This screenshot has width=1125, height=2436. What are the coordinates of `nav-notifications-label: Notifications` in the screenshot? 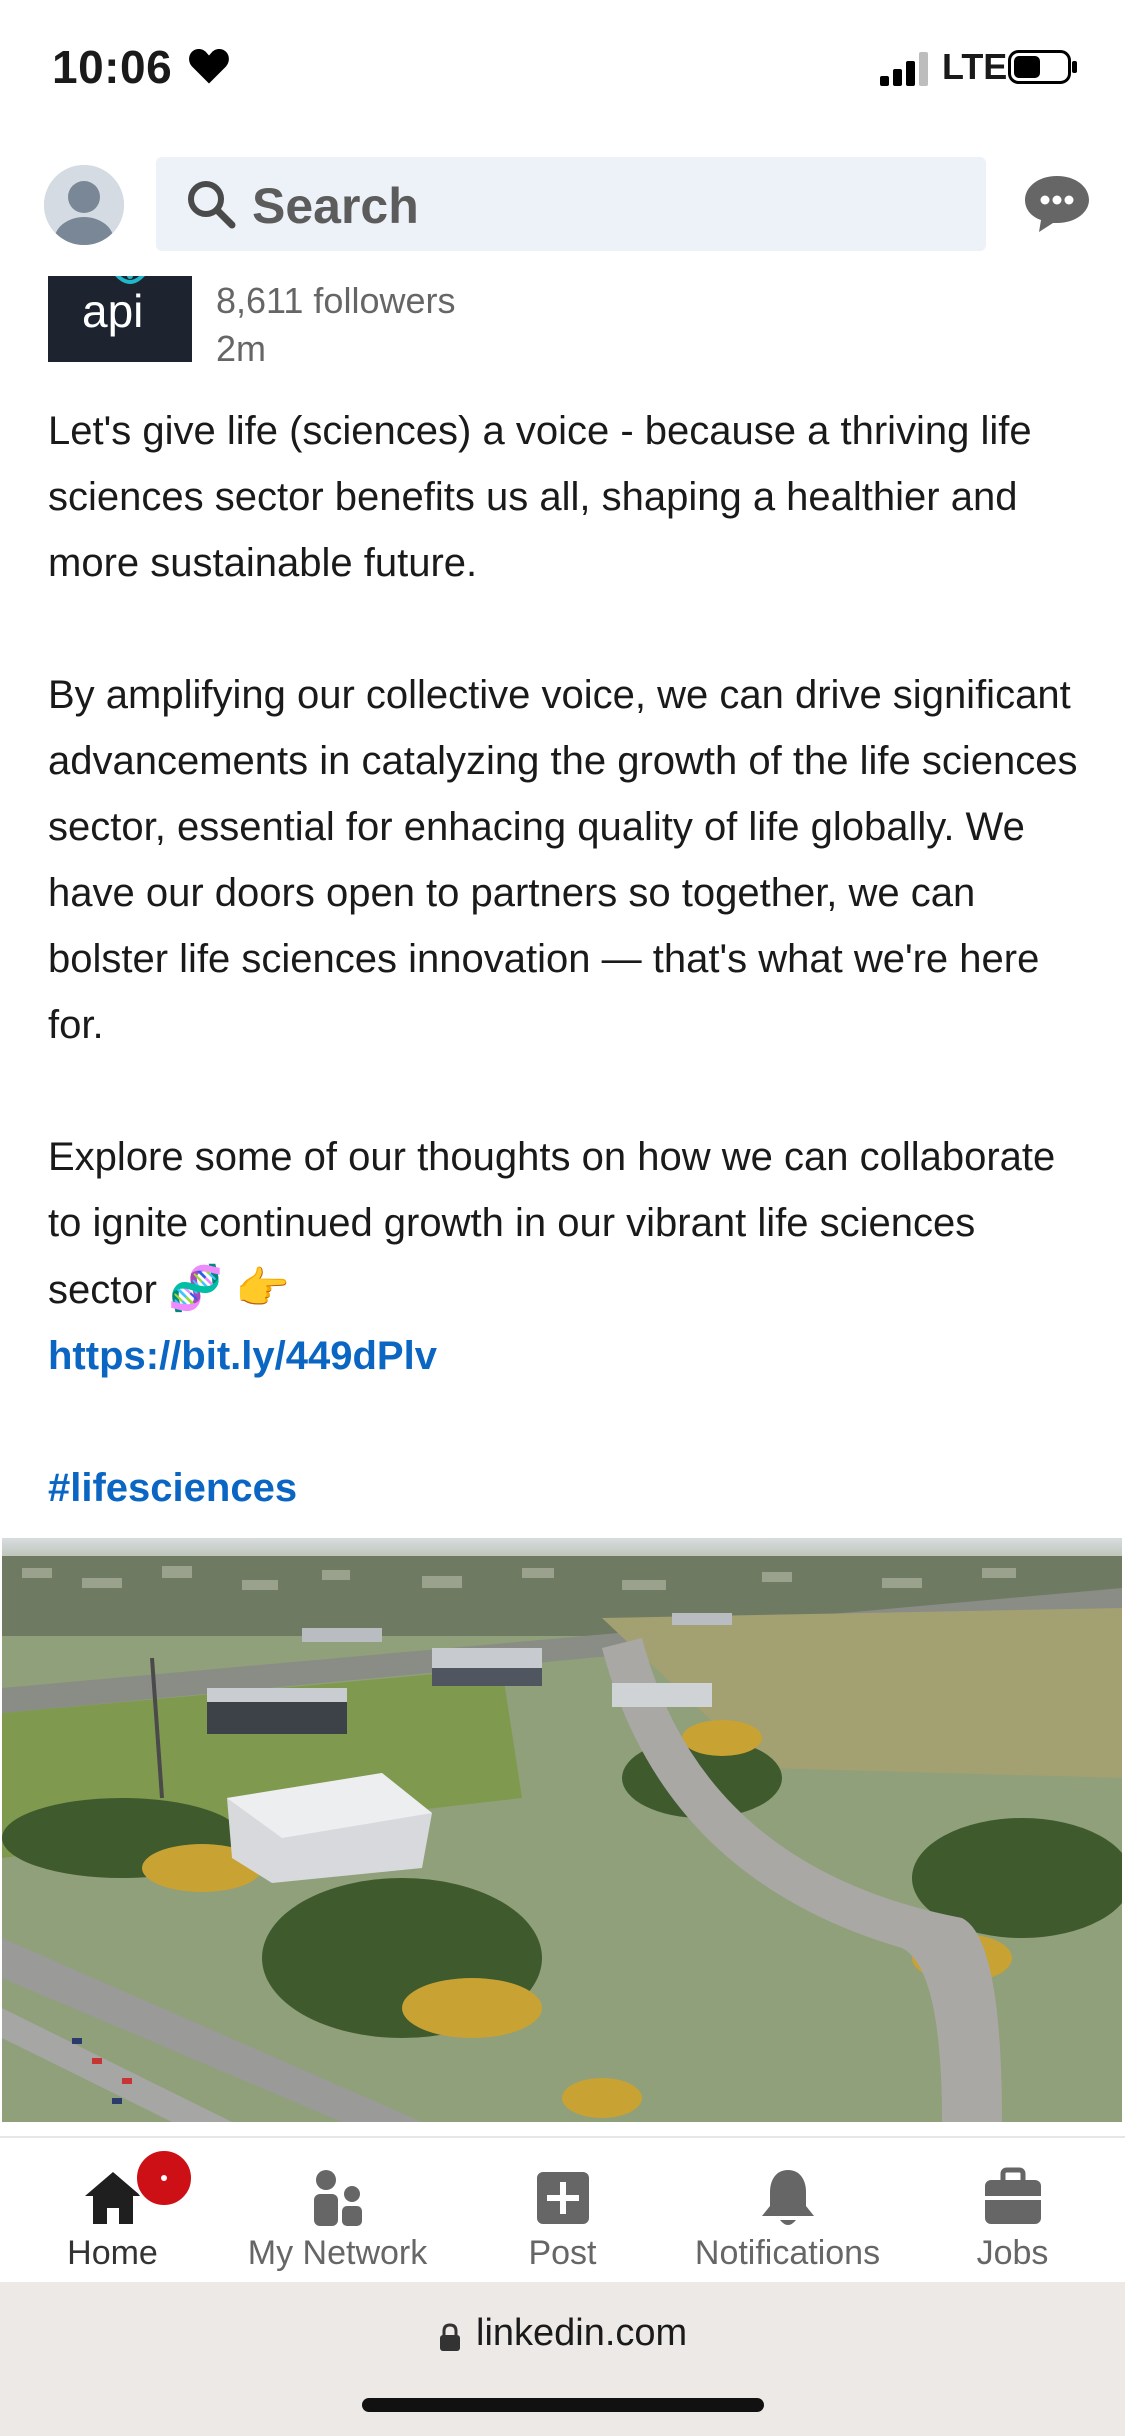 It's located at (787, 2253).